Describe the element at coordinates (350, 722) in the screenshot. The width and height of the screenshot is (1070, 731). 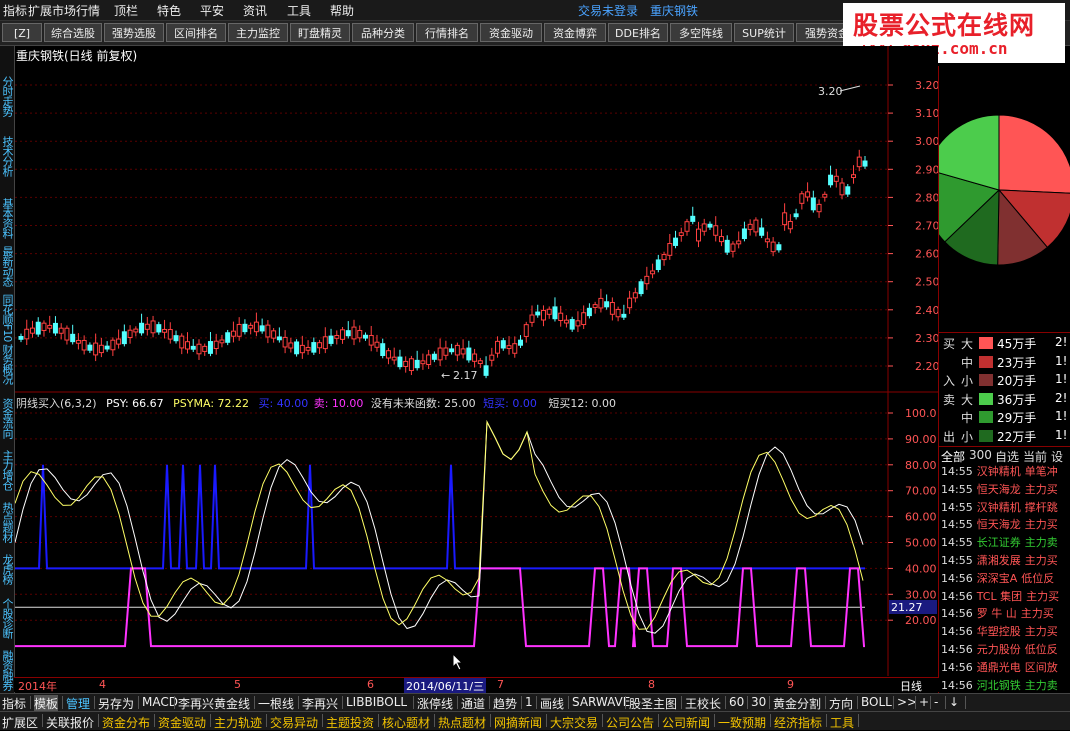
I see `extension-link: 主题投资` at that location.